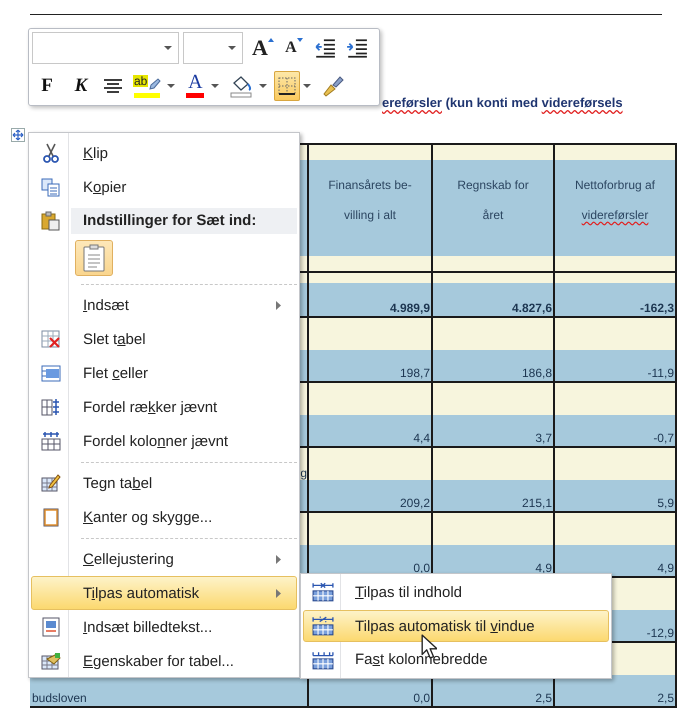 This screenshot has height=708, width=677. I want to click on decrease-indent-icon, so click(325, 48).